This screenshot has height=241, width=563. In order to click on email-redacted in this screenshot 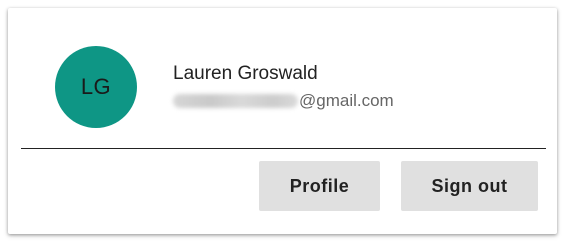, I will do `click(235, 101)`.